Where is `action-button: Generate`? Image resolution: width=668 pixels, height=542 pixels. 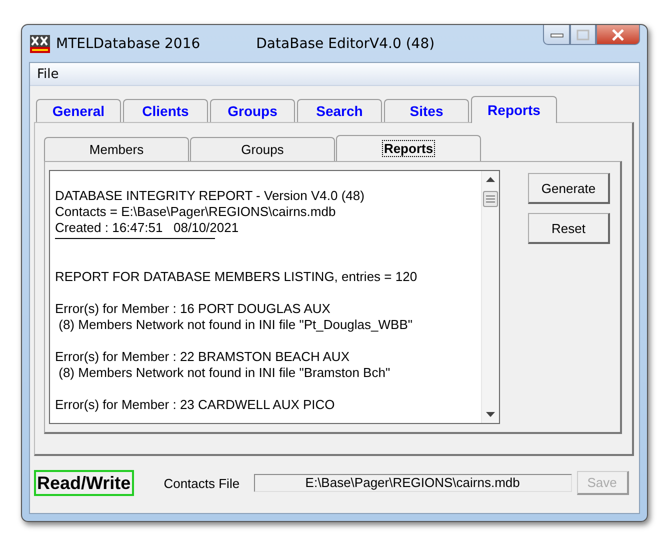
action-button: Generate is located at coordinates (569, 188).